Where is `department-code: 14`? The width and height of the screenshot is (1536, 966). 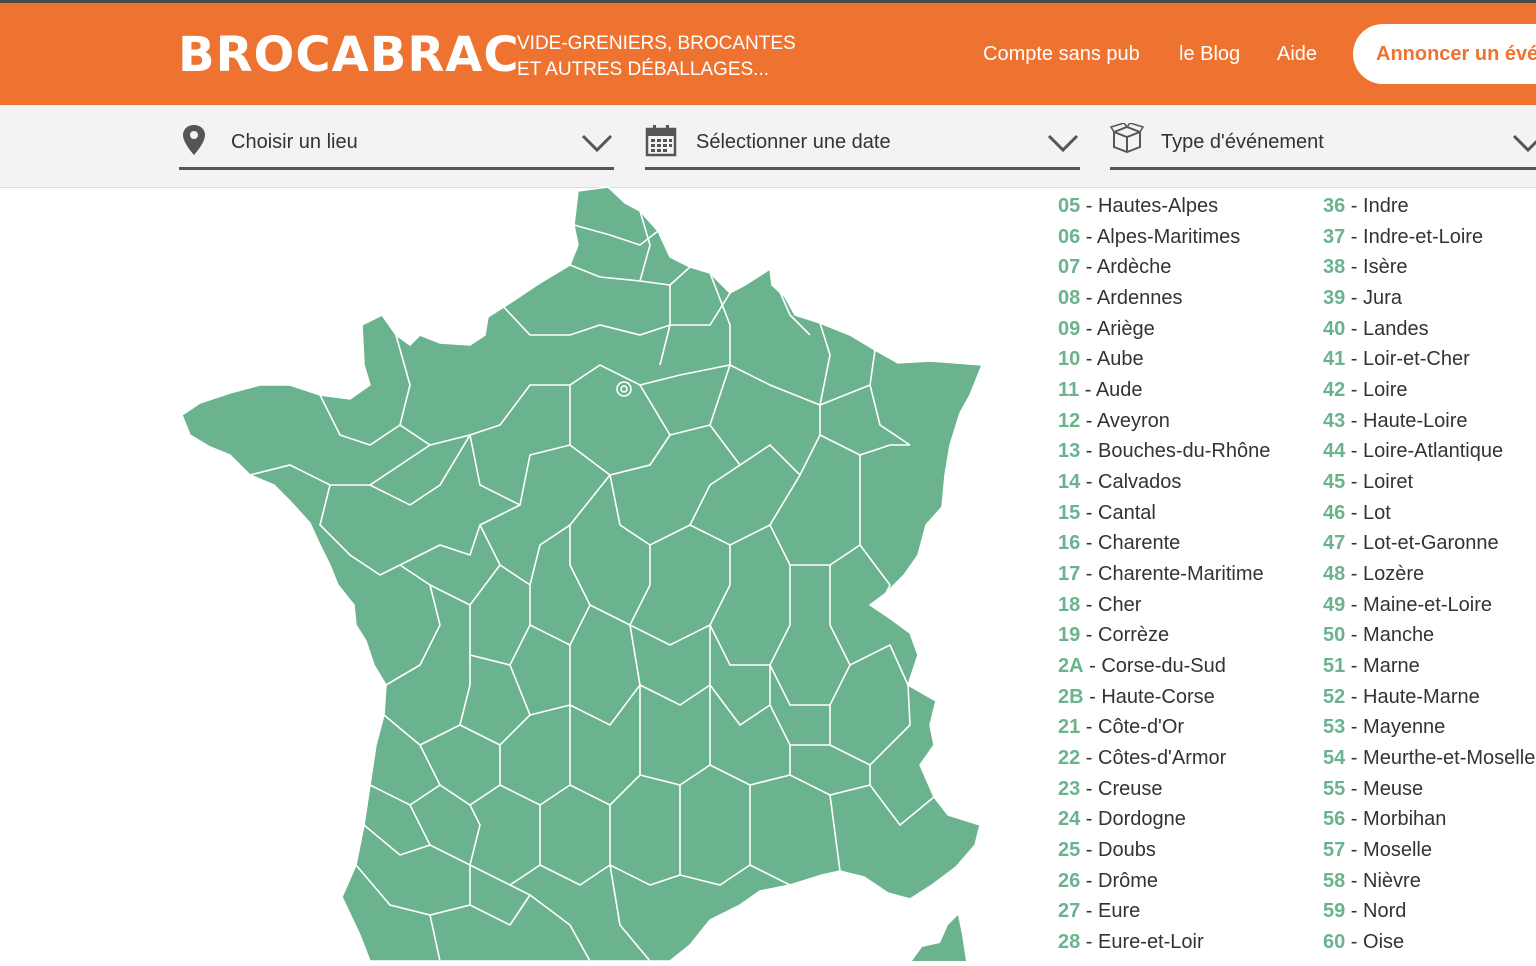 department-code: 14 is located at coordinates (1069, 482).